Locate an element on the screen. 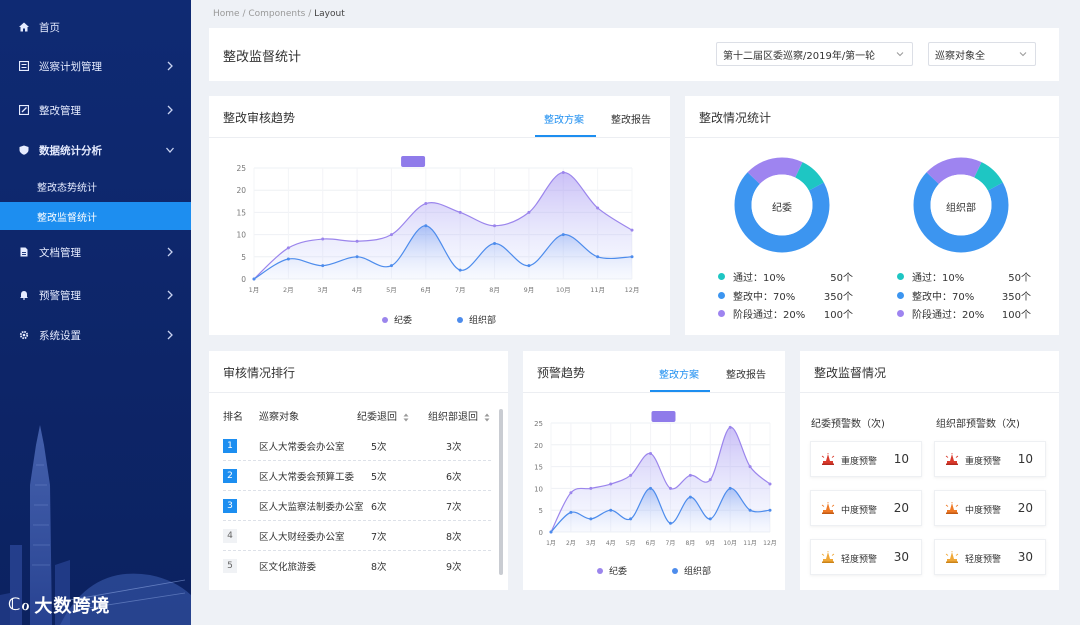  rank-badge: 2 is located at coordinates (230, 476).